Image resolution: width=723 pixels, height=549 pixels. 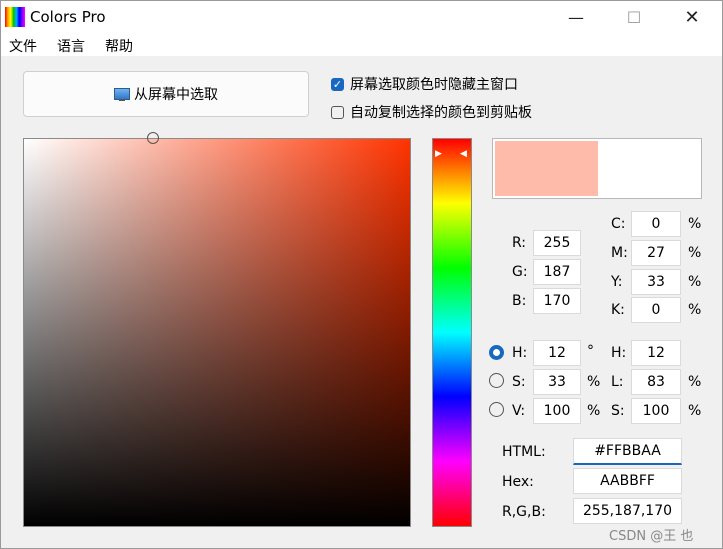 I want to click on menu-bar: 文件 语言 帮助, so click(x=361, y=45).